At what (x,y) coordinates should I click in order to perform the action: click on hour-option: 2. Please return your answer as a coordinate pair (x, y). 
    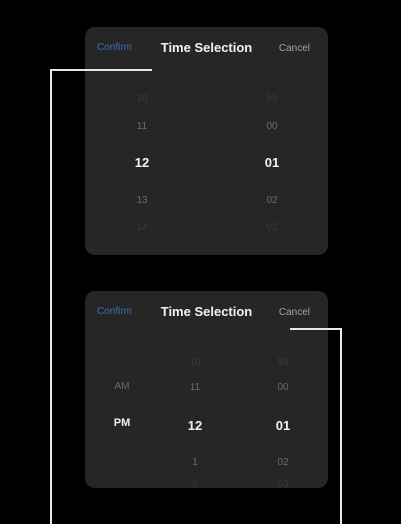
    Looking at the image, I should click on (195, 483).